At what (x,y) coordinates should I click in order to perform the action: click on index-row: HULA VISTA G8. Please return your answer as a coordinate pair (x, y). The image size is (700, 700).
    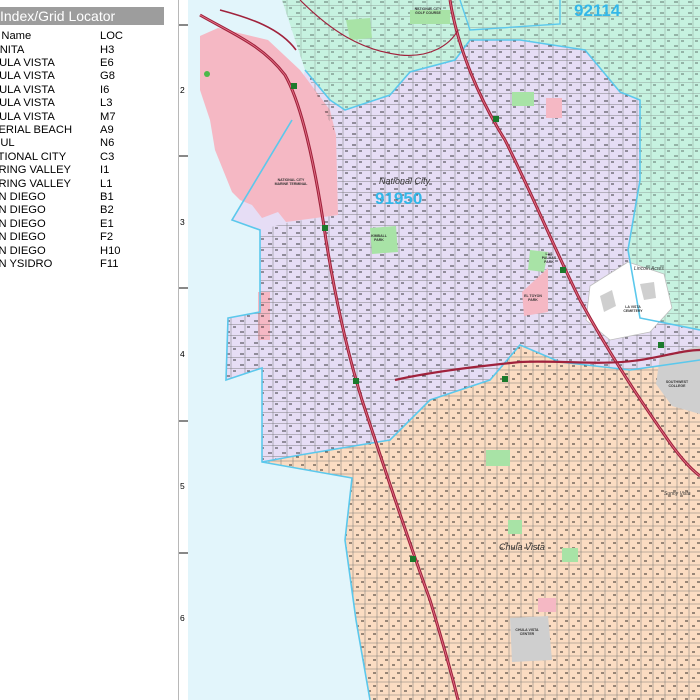
    Looking at the image, I should click on (83, 76).